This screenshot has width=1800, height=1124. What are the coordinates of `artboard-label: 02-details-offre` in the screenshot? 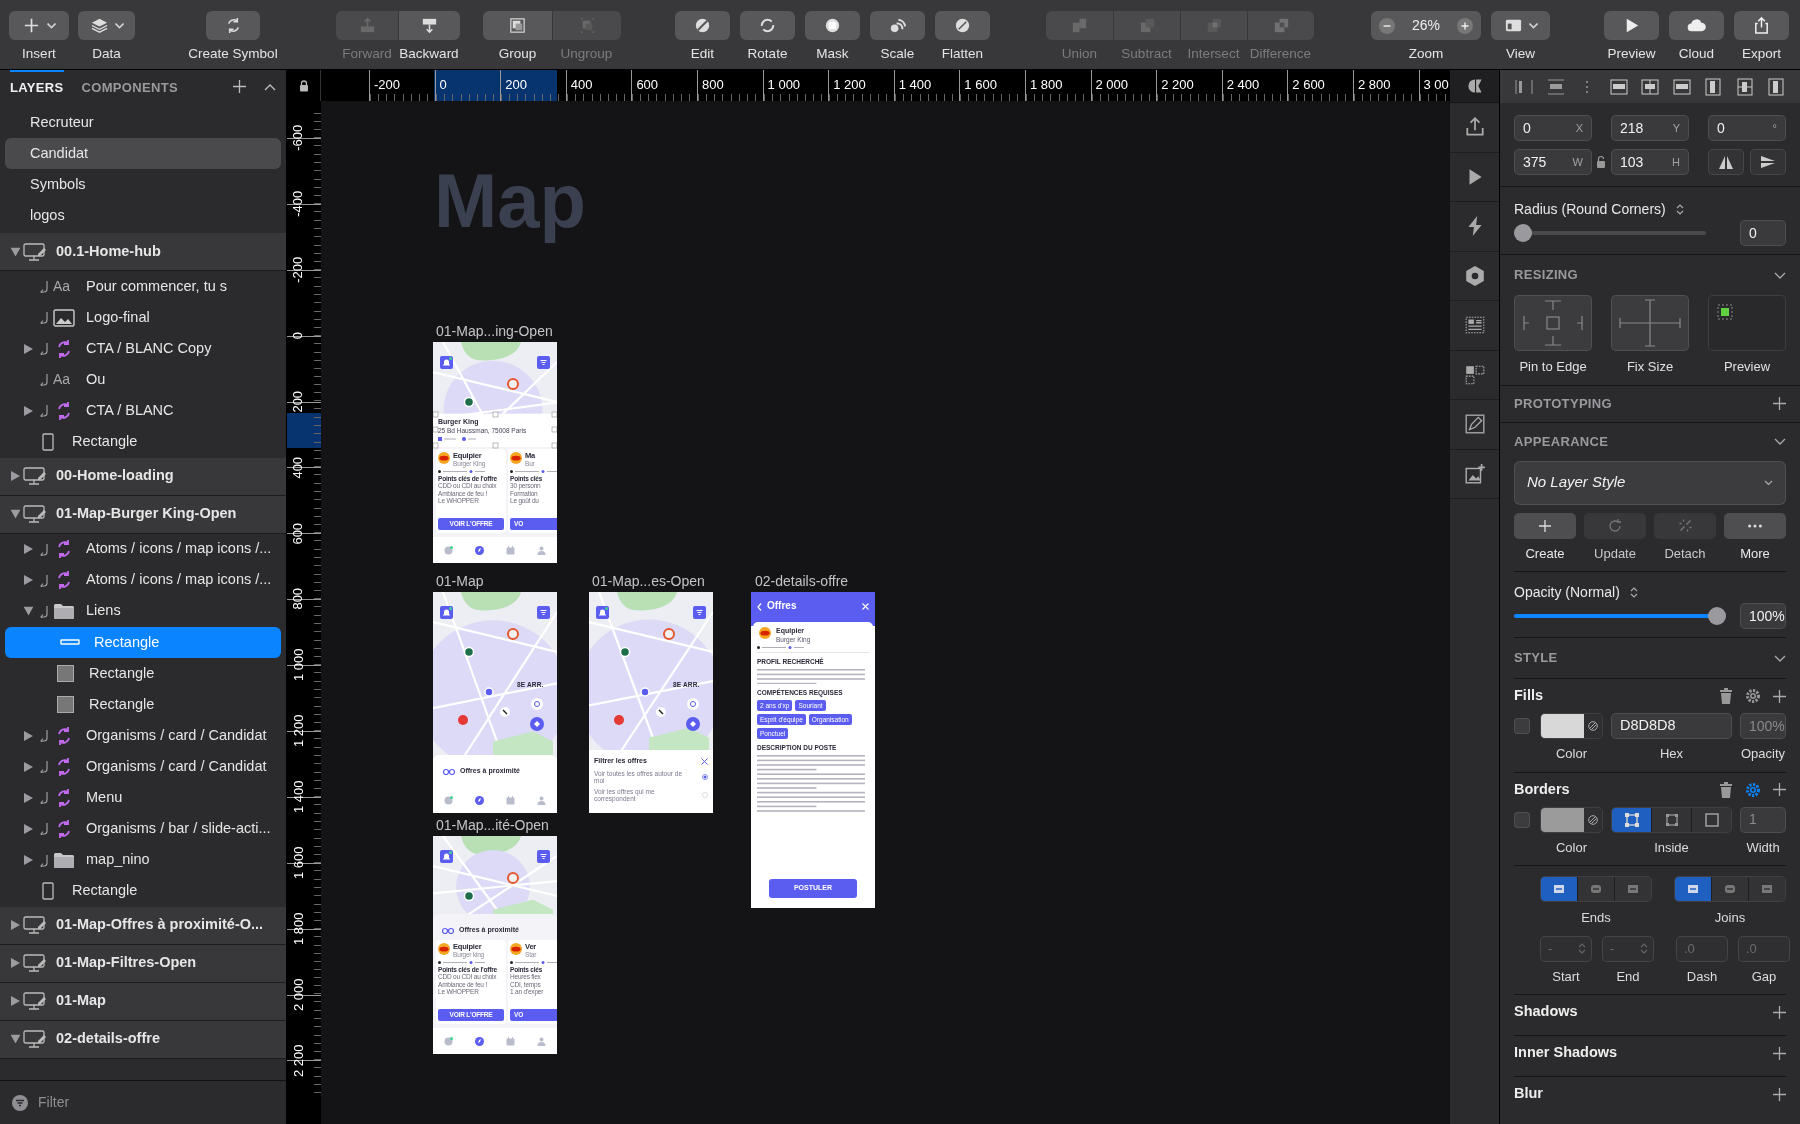 It's located at (802, 581).